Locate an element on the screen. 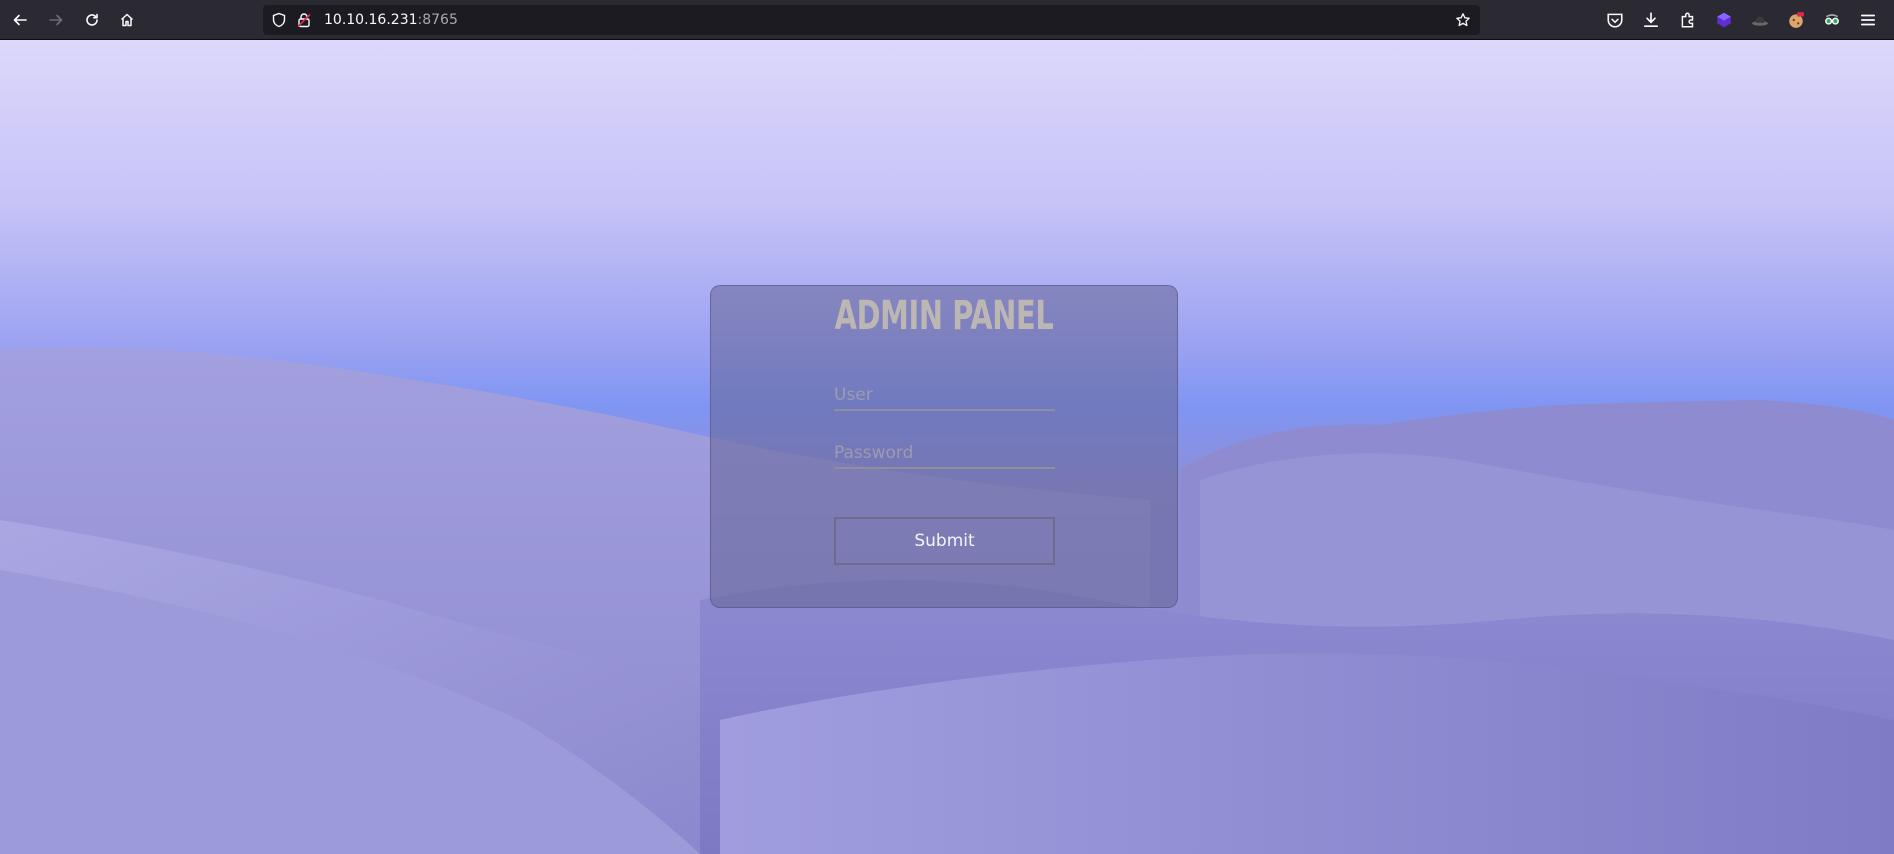 This screenshot has width=1894, height=854. reload-button is located at coordinates (92, 20).